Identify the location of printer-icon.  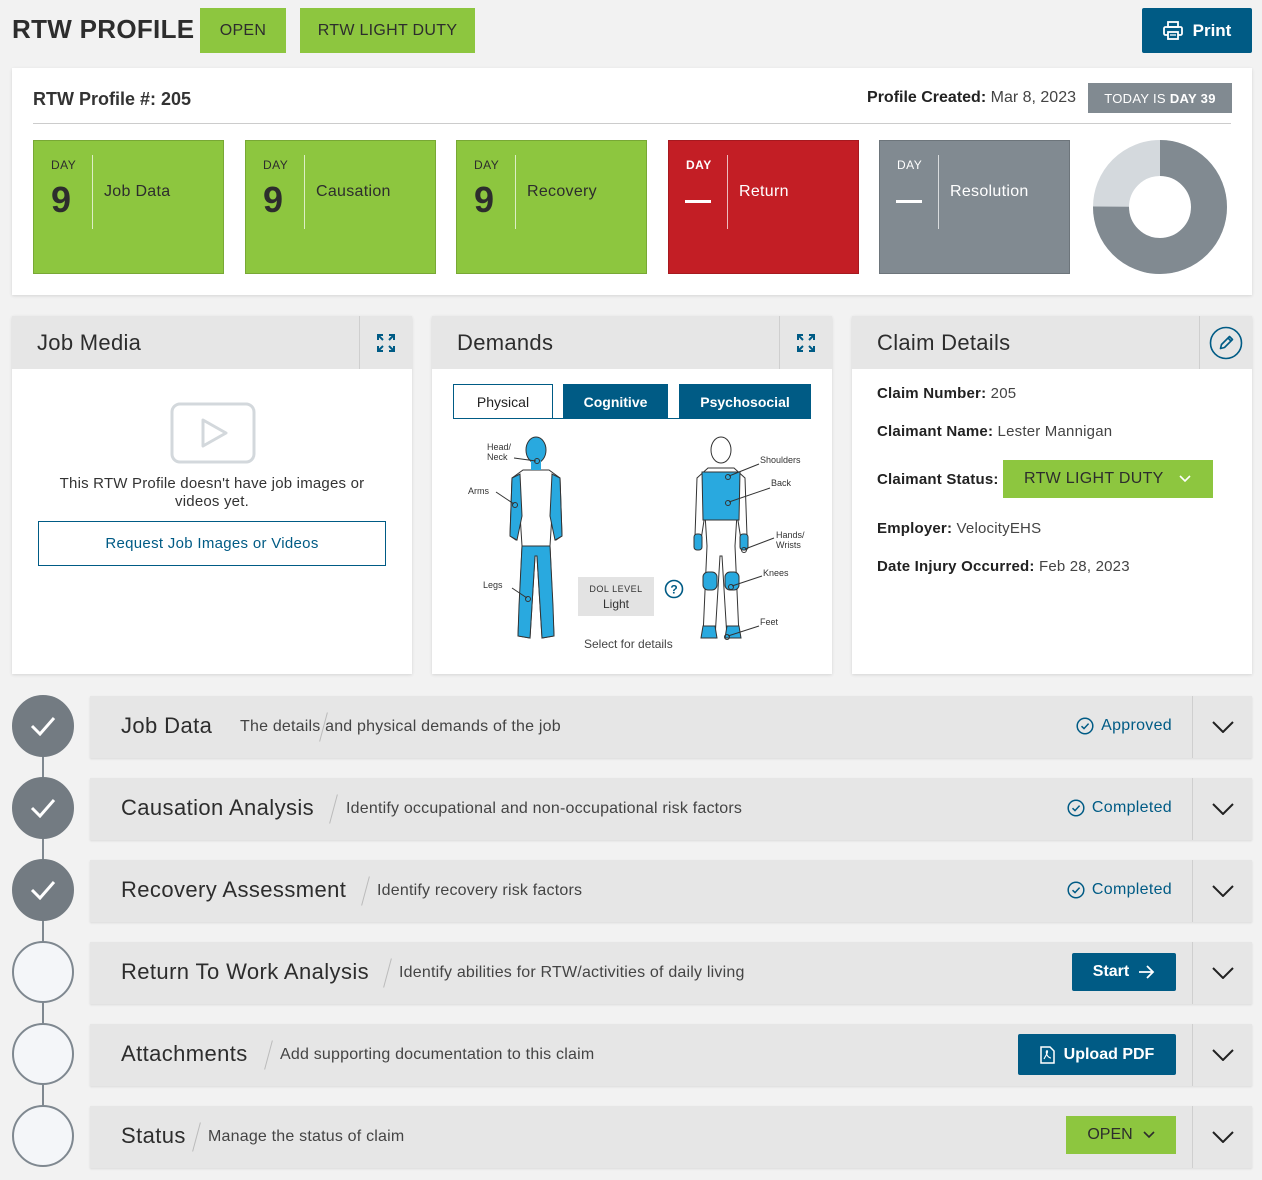
(1172, 30).